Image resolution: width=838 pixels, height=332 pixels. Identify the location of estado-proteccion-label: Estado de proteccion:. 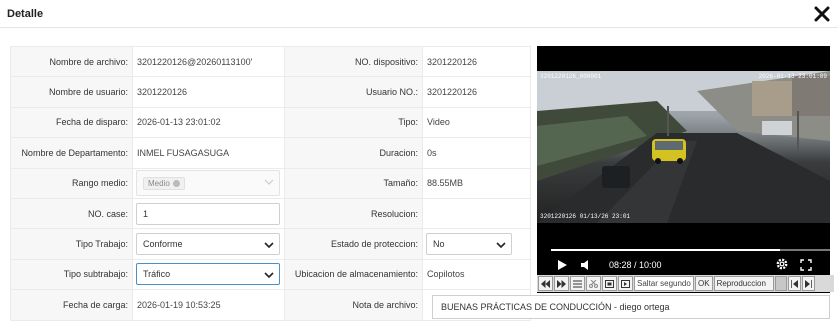
(353, 244).